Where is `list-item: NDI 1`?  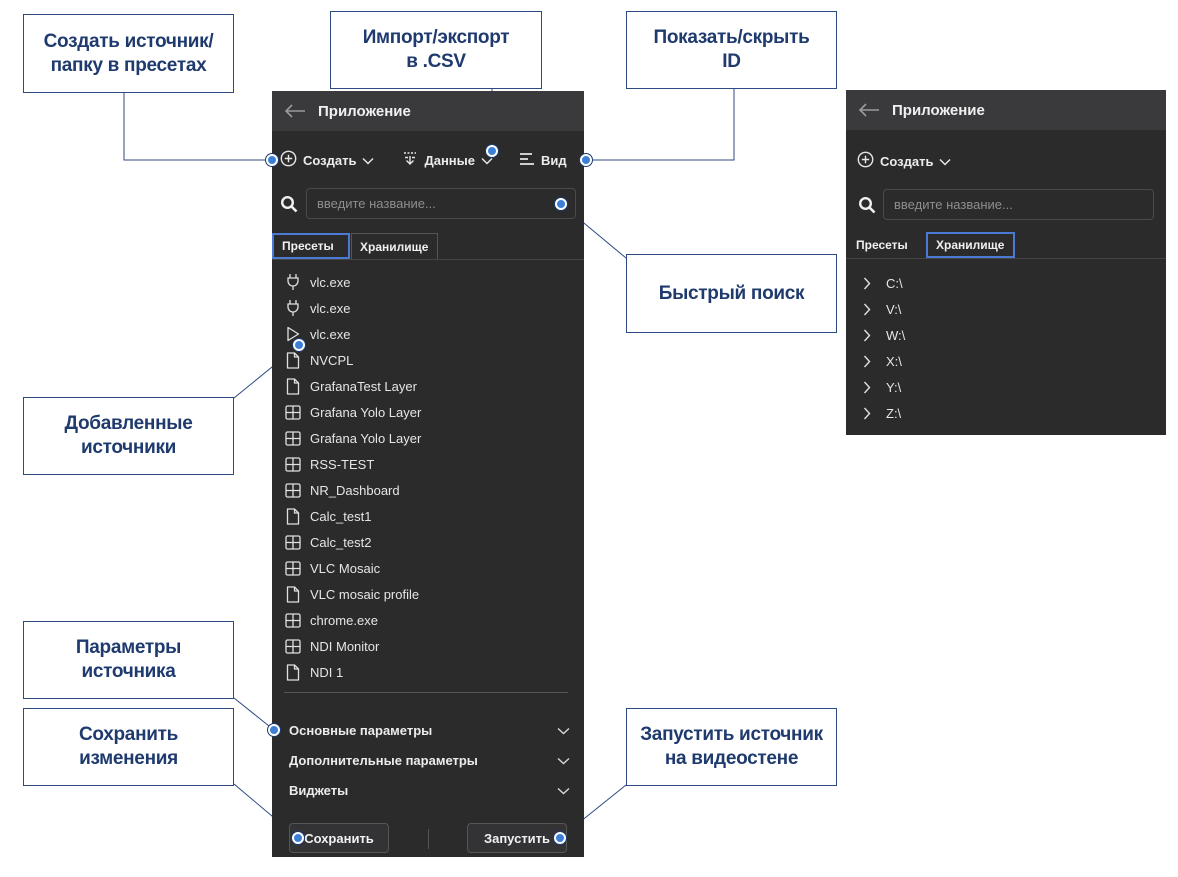 list-item: NDI 1 is located at coordinates (428, 672).